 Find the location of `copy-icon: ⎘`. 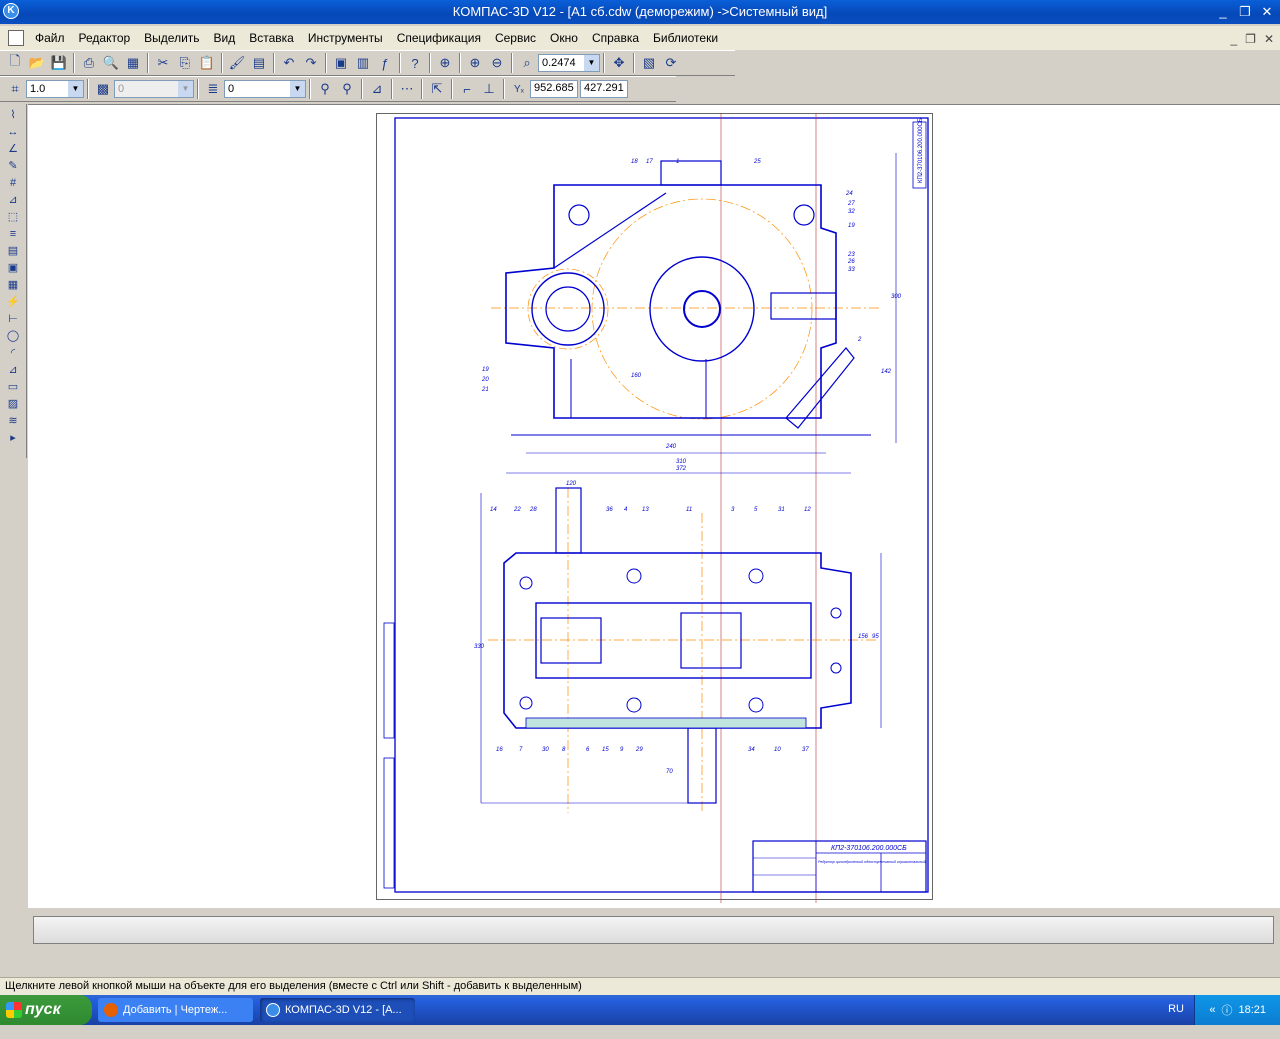

copy-icon: ⎘ is located at coordinates (185, 63).